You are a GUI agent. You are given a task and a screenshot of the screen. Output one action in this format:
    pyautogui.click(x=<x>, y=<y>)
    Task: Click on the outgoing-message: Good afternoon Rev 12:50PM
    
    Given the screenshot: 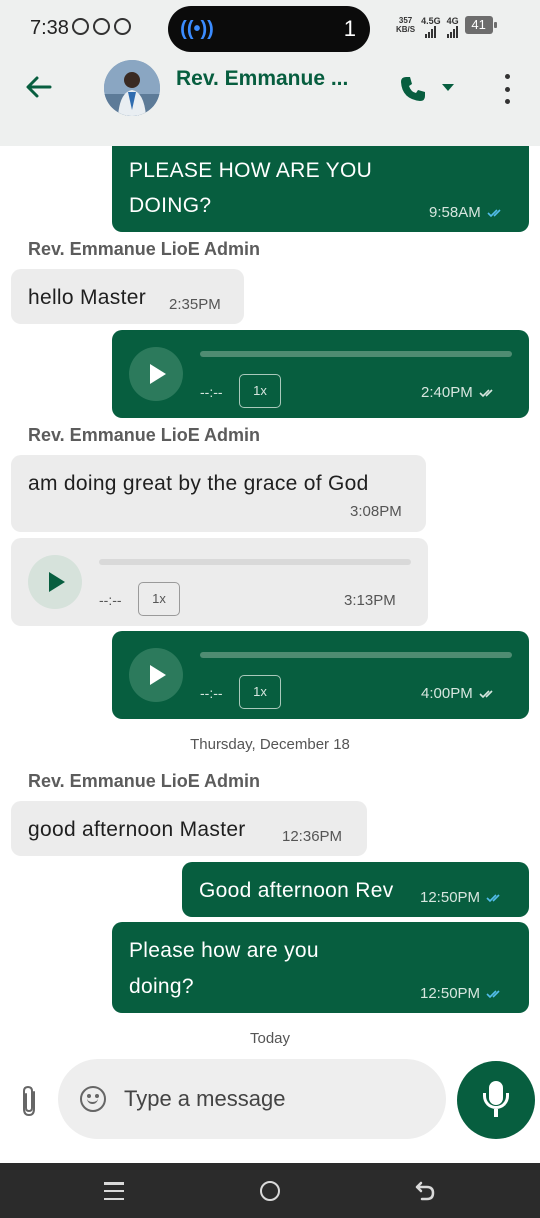 What is the action you would take?
    pyautogui.click(x=355, y=889)
    